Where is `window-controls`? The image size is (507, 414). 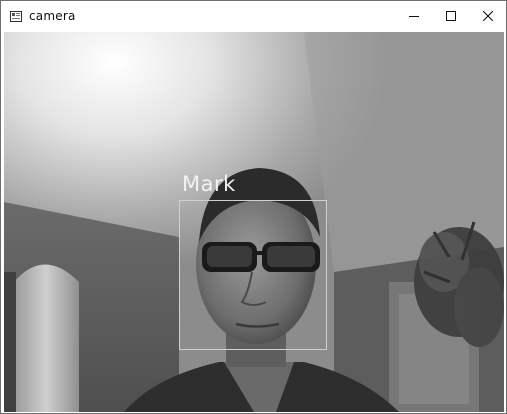 window-controls is located at coordinates (450, 16).